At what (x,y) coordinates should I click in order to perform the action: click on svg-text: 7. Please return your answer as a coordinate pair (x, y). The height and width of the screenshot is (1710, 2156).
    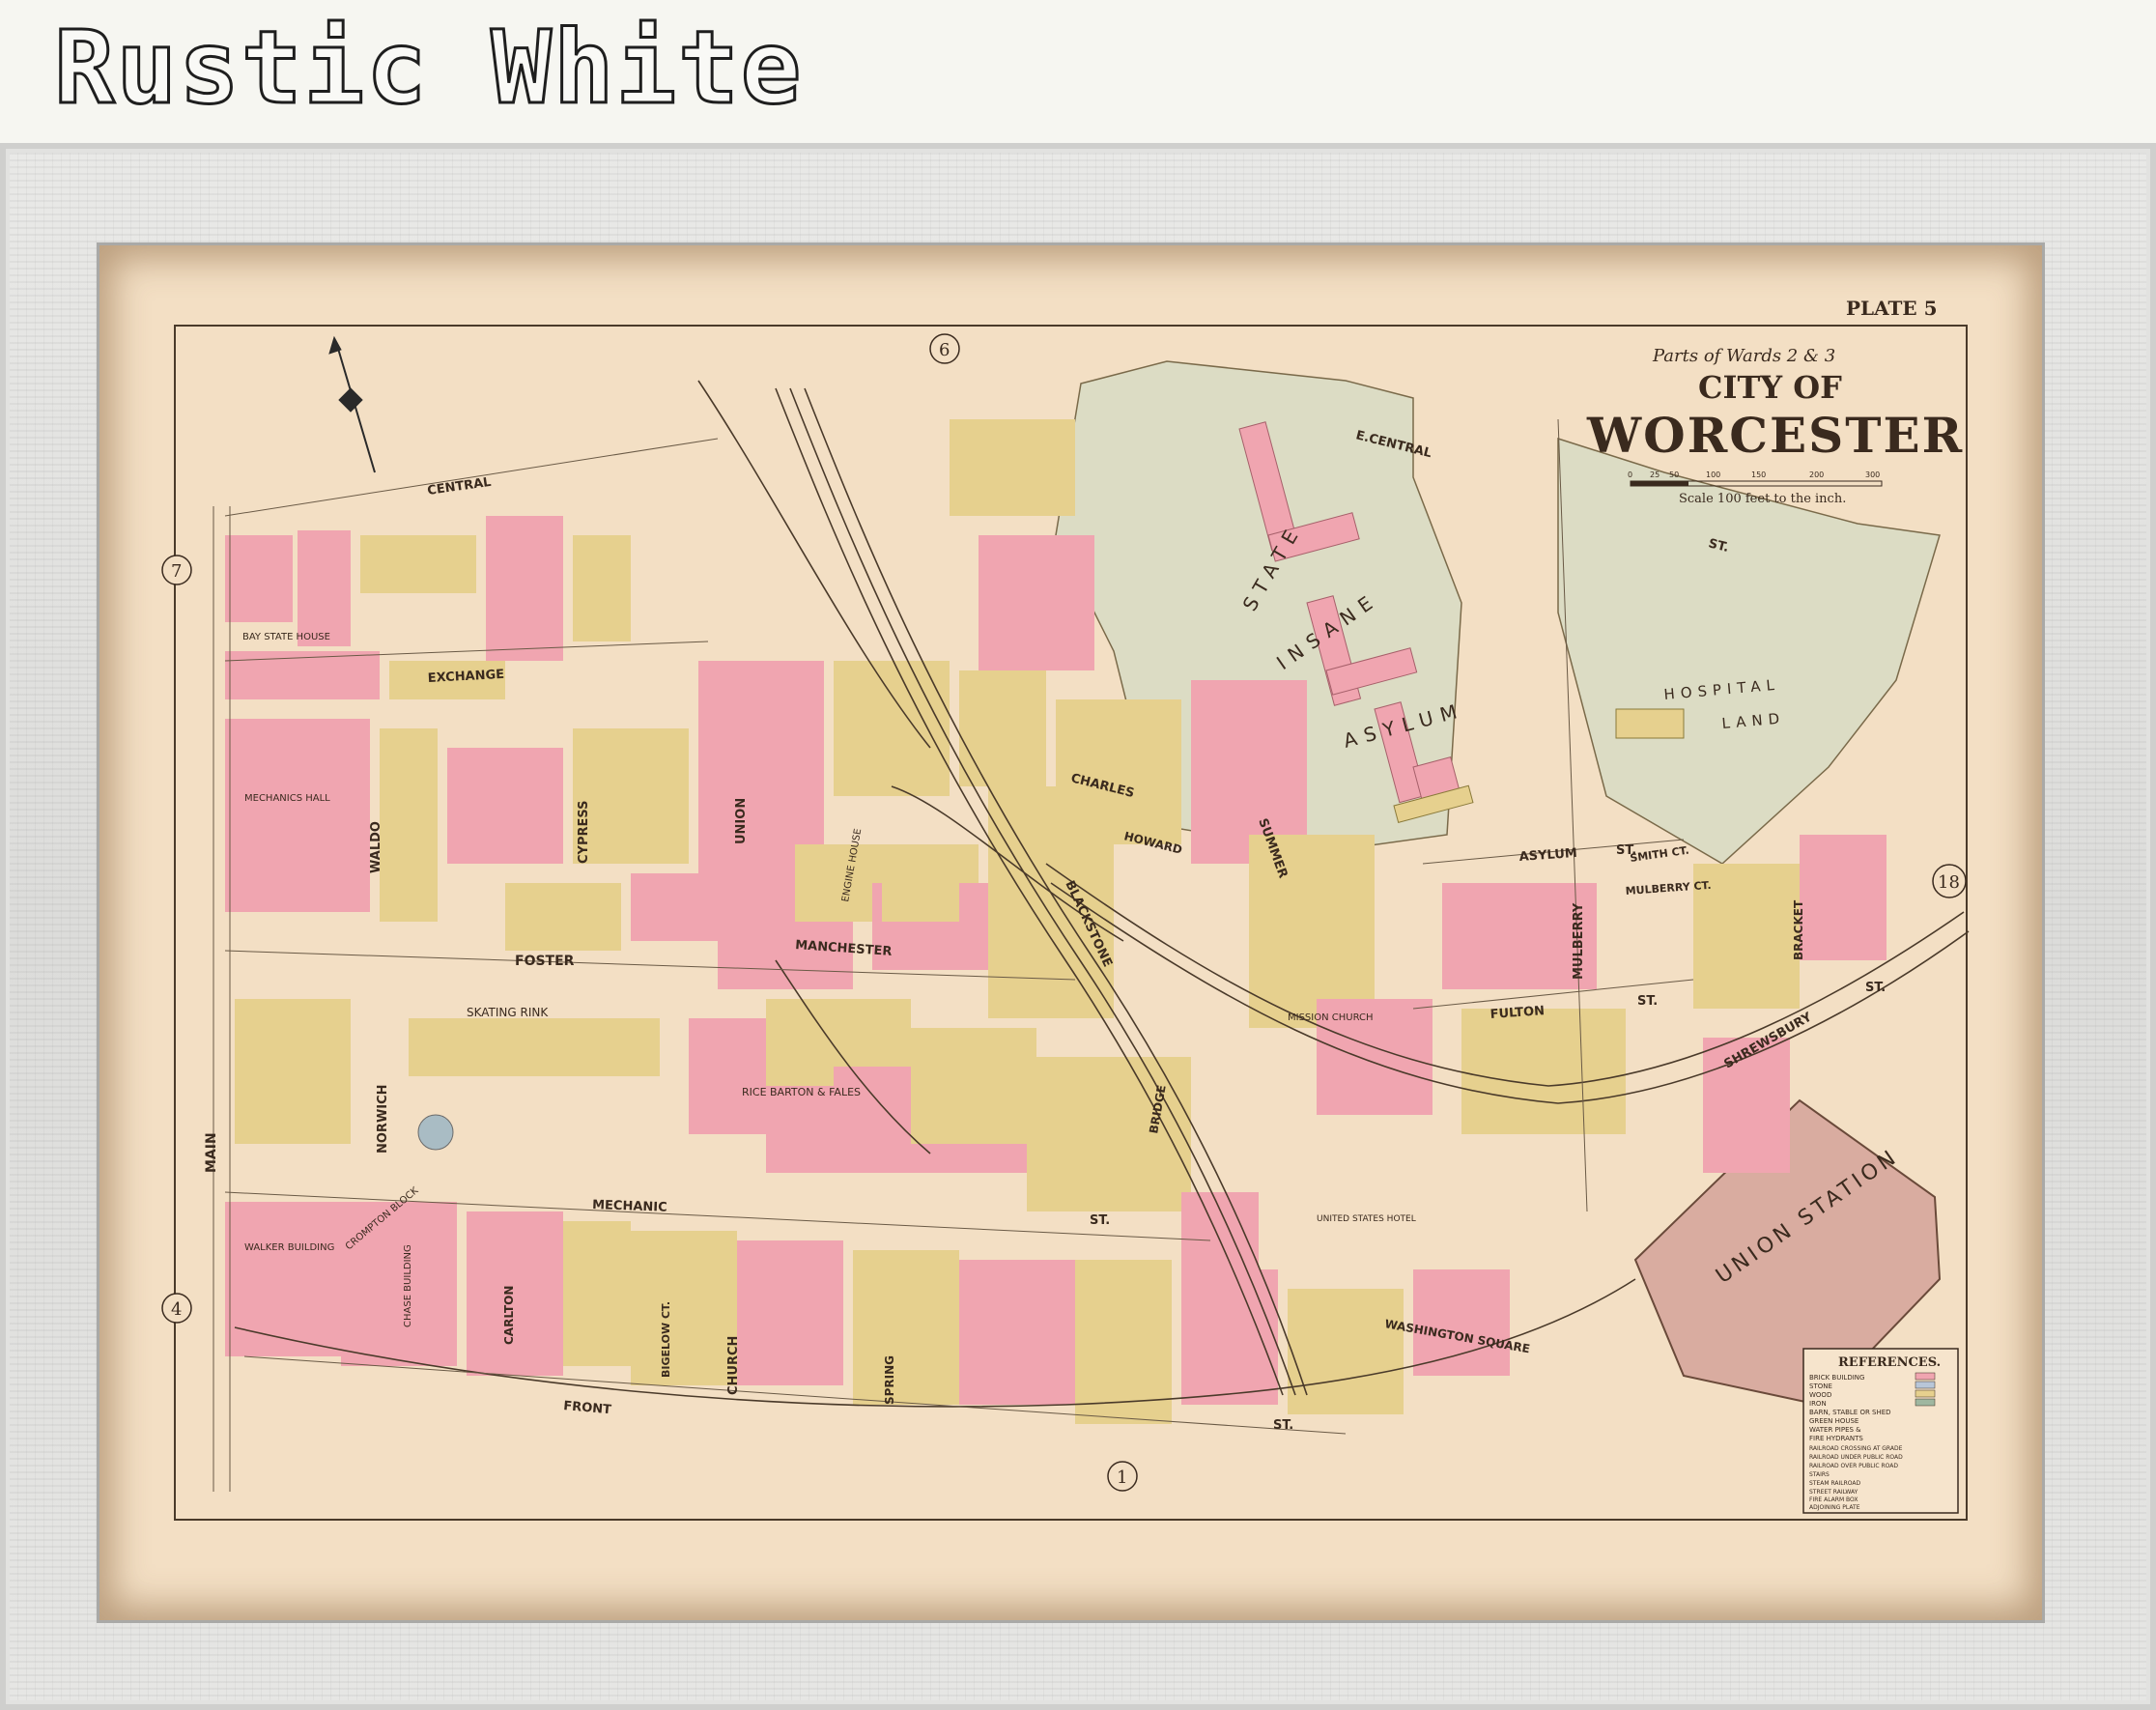
    Looking at the image, I should click on (176, 571).